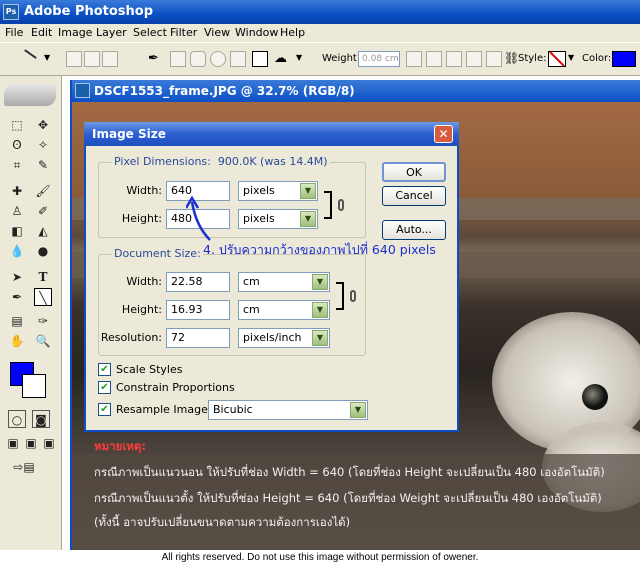 This screenshot has height=566, width=640. Describe the element at coordinates (17, 125) in the screenshot. I see `marquee-tool-icon: ⬚` at that location.